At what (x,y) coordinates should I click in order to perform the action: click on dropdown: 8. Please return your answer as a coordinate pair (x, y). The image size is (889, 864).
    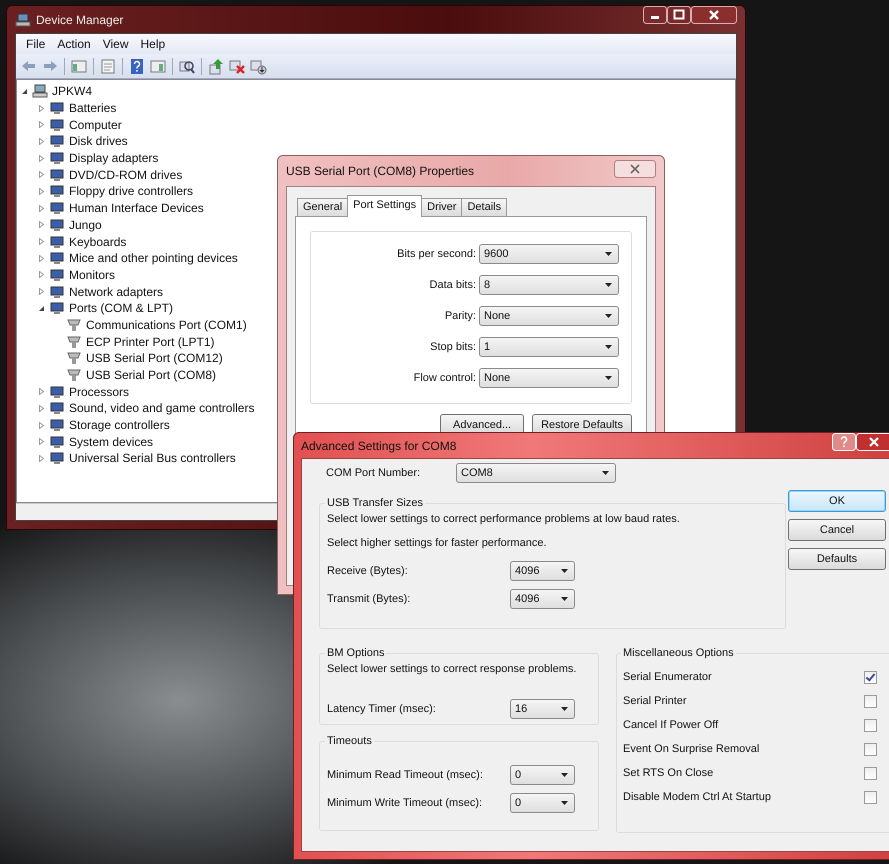
    Looking at the image, I should click on (549, 285).